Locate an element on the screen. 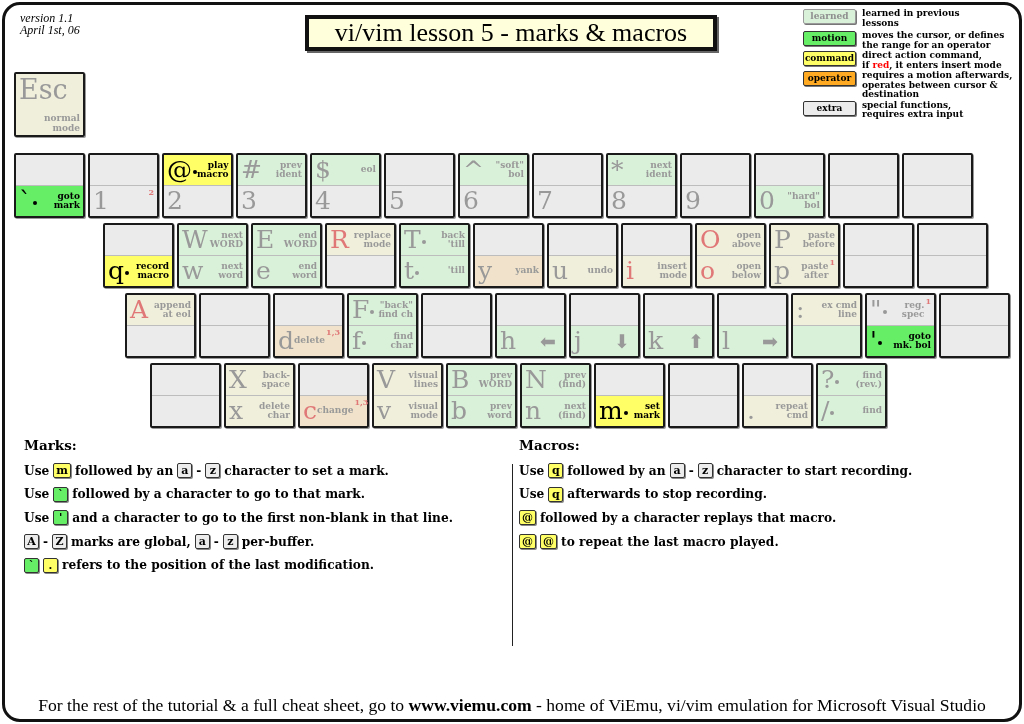  key-label: yank is located at coordinates (527, 271).